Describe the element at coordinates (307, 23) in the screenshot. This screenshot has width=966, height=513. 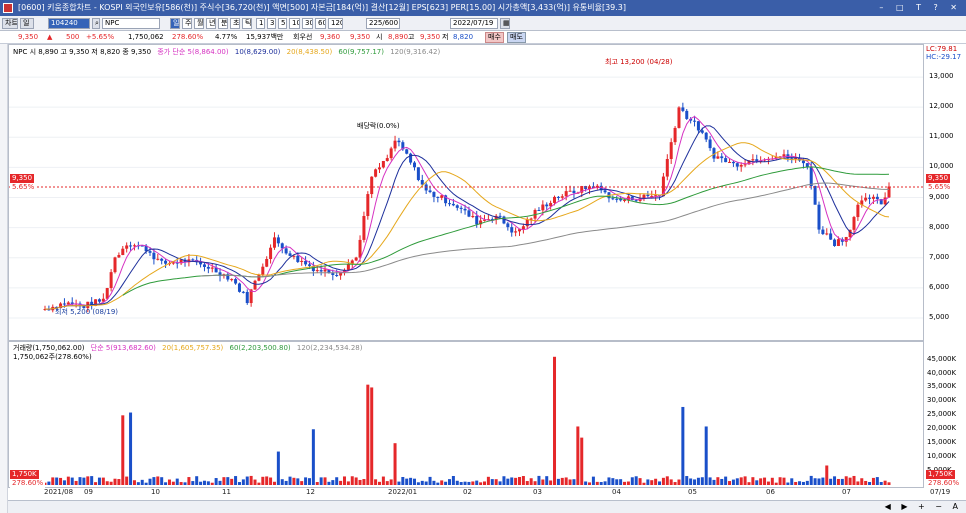
I see `minute-30-button: 30` at that location.